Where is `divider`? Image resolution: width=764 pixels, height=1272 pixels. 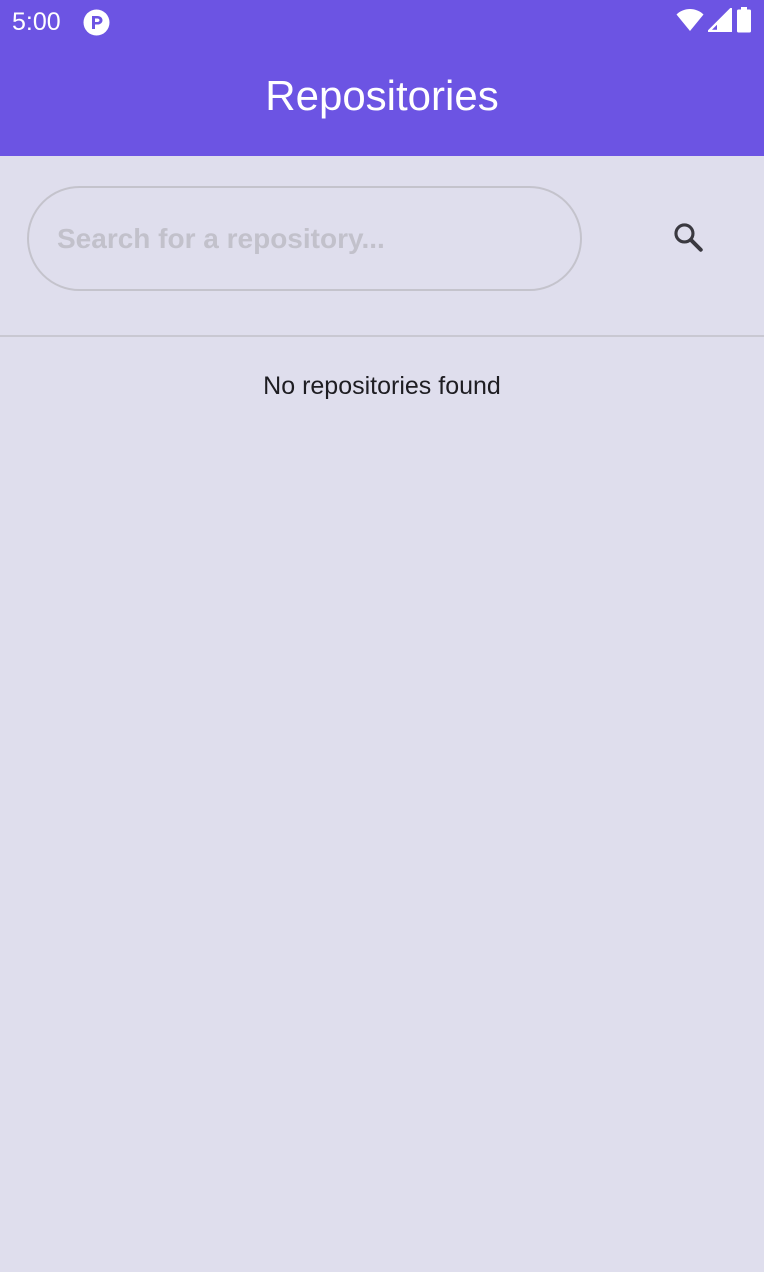
divider is located at coordinates (382, 336).